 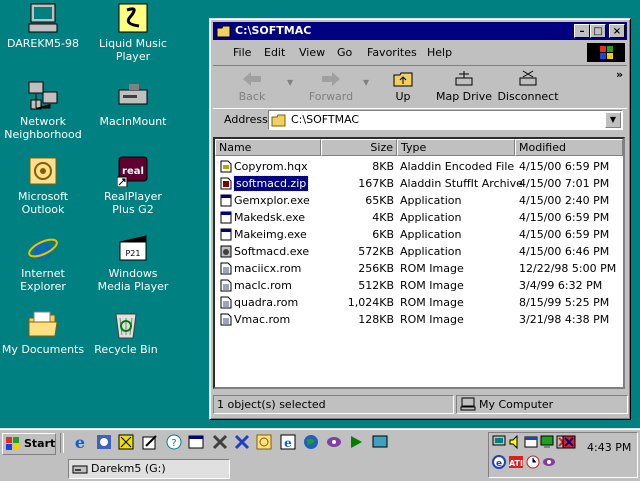 I want to click on editor-quicklaunch-icon, so click(x=150, y=442).